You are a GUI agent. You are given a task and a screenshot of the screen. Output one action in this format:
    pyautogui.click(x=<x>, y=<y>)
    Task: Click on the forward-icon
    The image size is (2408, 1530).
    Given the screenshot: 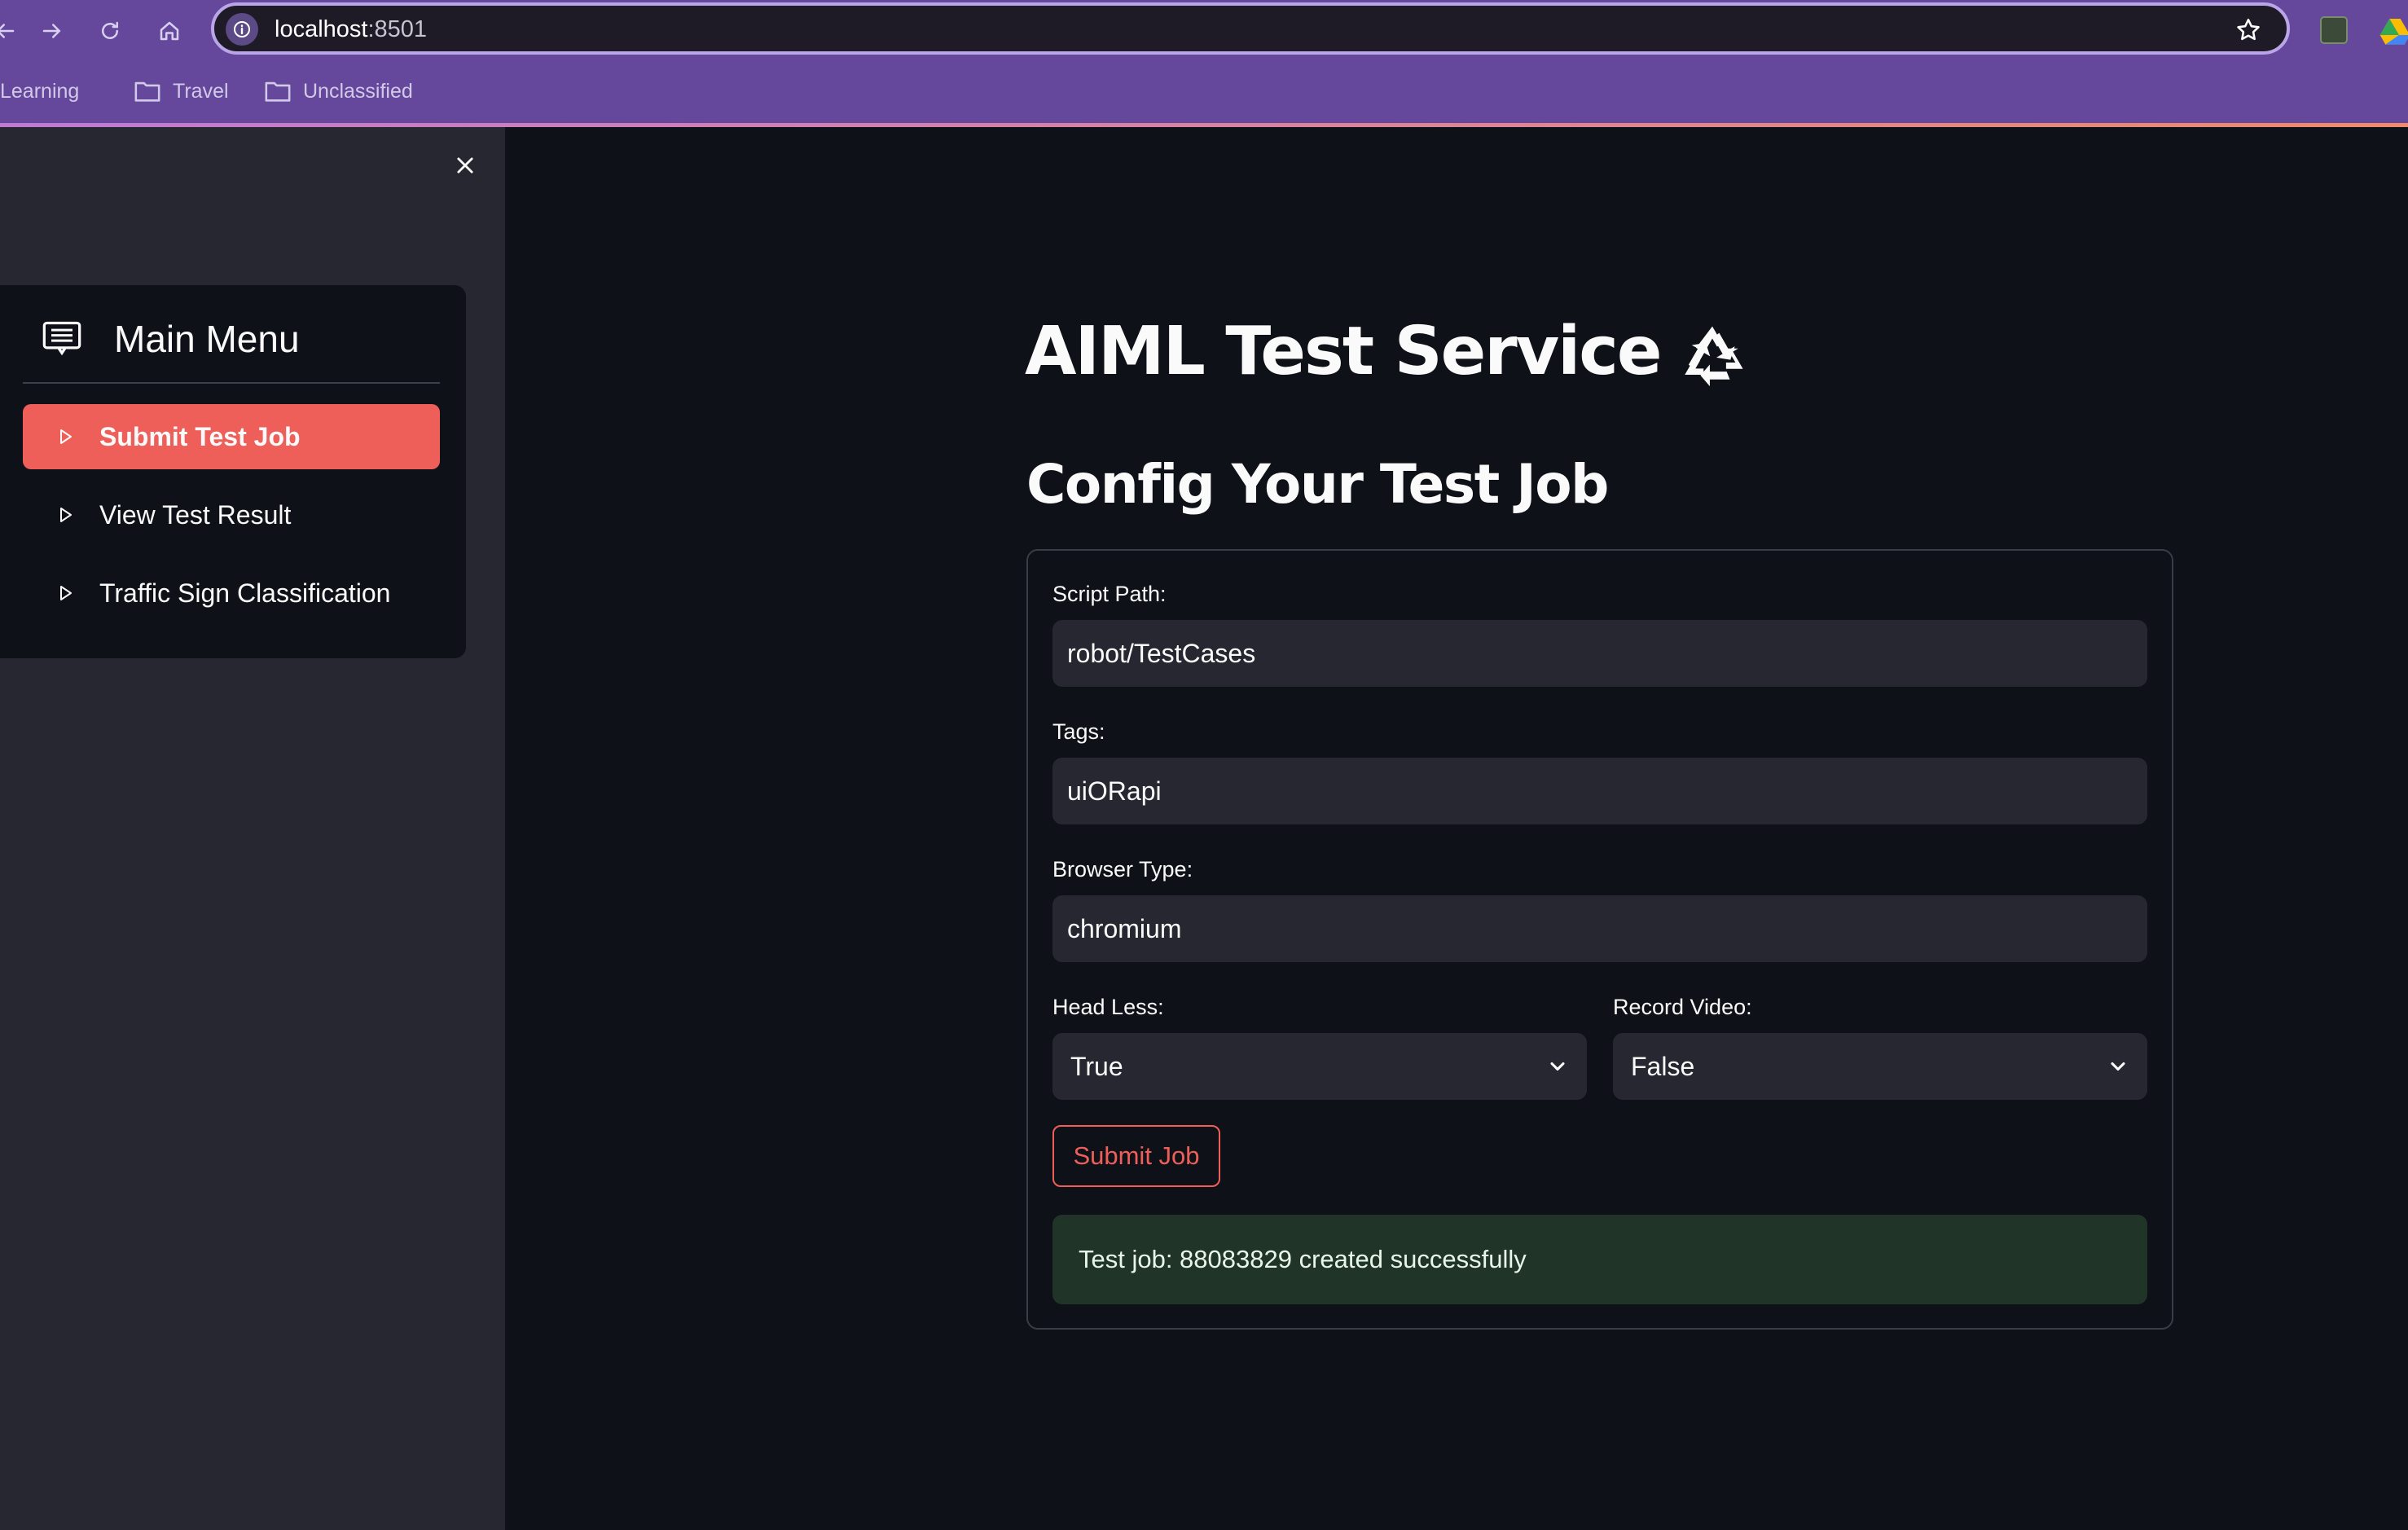 What is the action you would take?
    pyautogui.click(x=52, y=31)
    